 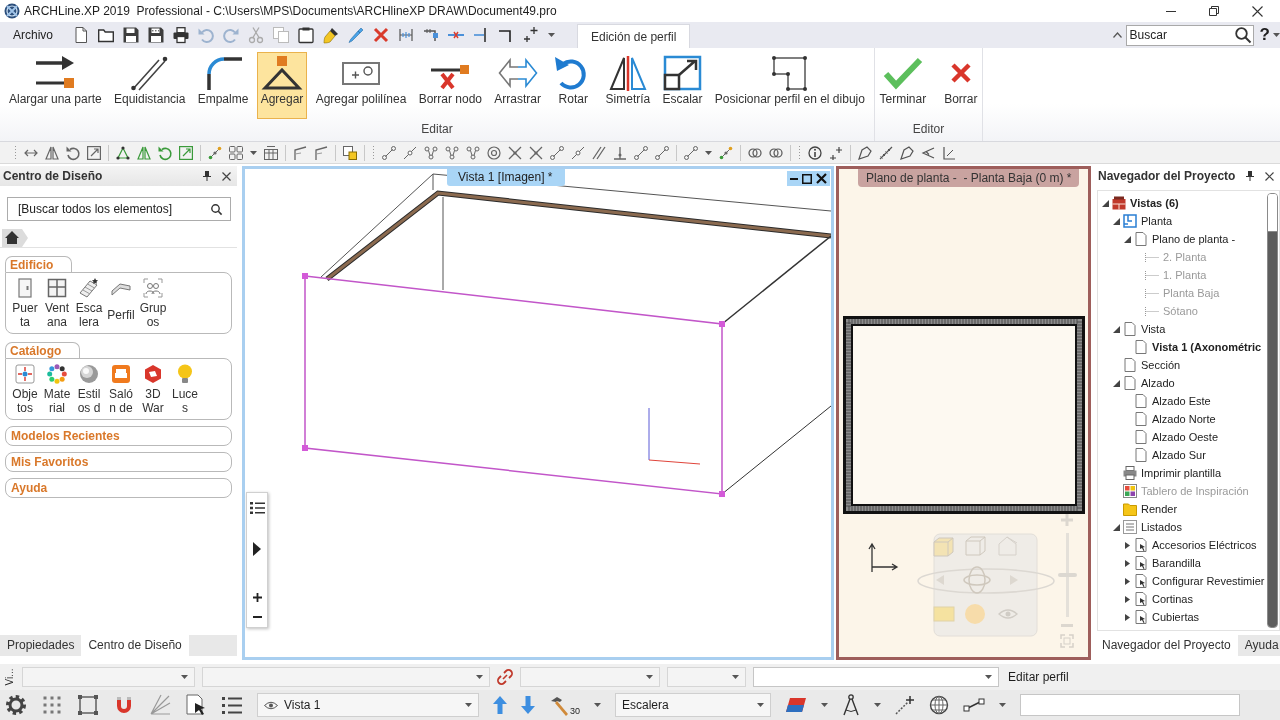 What do you see at coordinates (121, 303) in the screenshot?
I see `catalog-item: Perfil` at bounding box center [121, 303].